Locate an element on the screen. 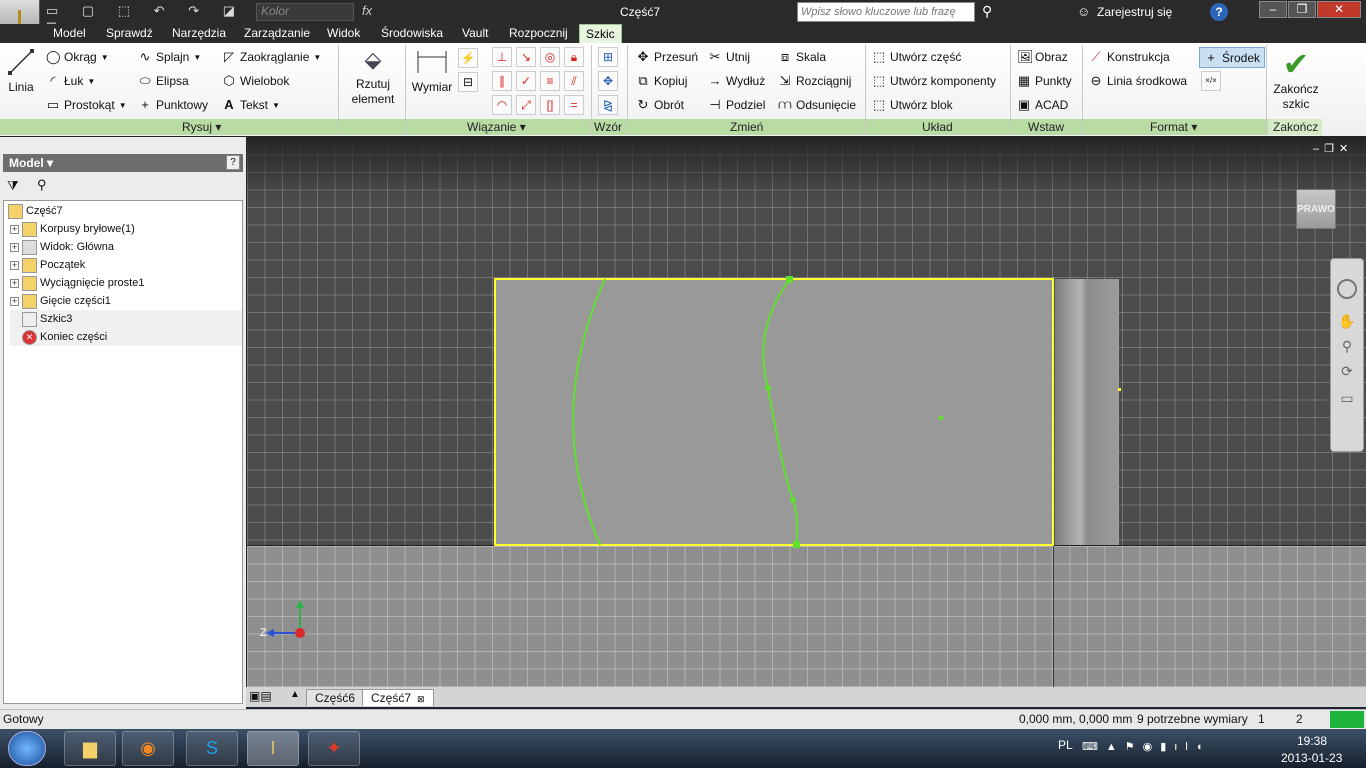 The width and height of the screenshot is (1366, 768). taskbar-inventor: I is located at coordinates (273, 748).